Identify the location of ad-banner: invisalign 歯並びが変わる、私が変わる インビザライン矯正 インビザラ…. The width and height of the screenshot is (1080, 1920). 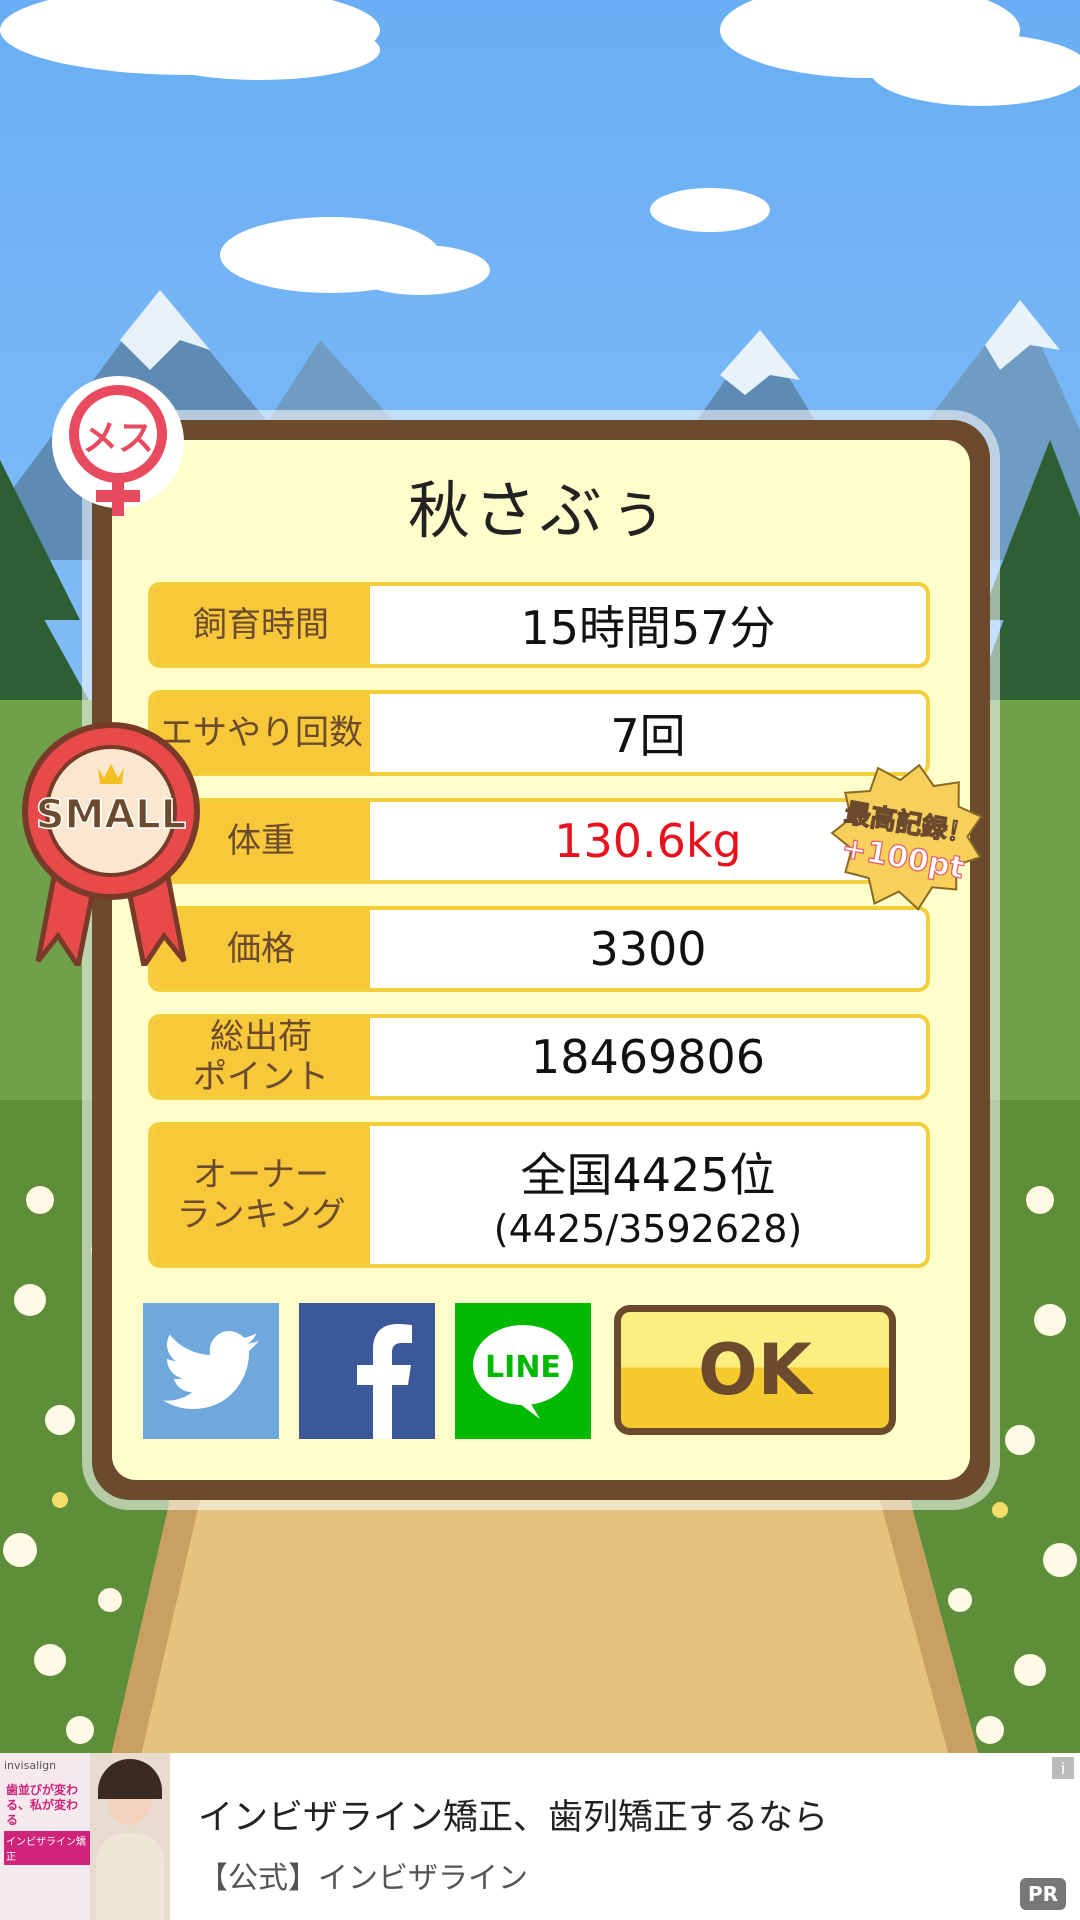
(540, 1836).